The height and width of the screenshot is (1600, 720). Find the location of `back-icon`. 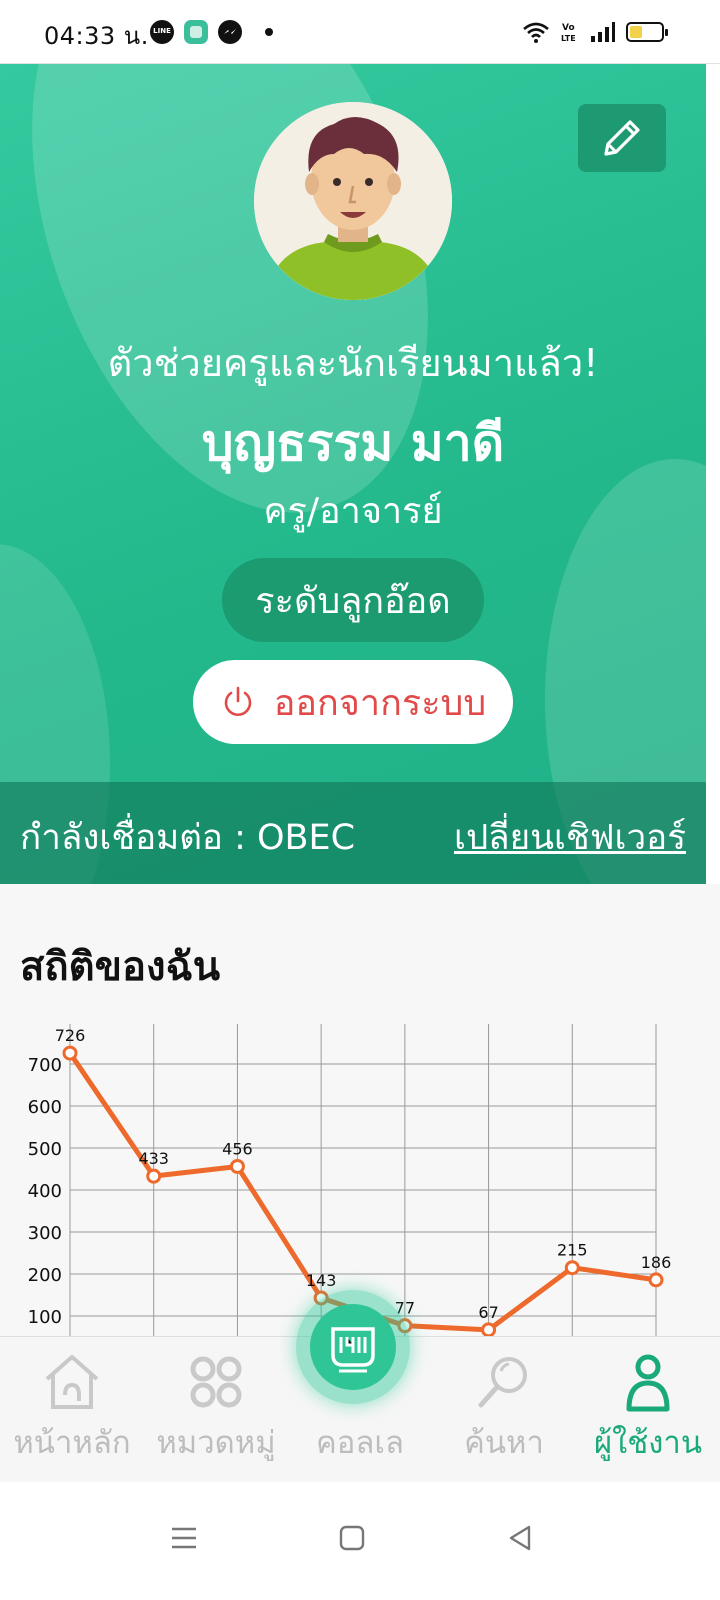

back-icon is located at coordinates (520, 1538).